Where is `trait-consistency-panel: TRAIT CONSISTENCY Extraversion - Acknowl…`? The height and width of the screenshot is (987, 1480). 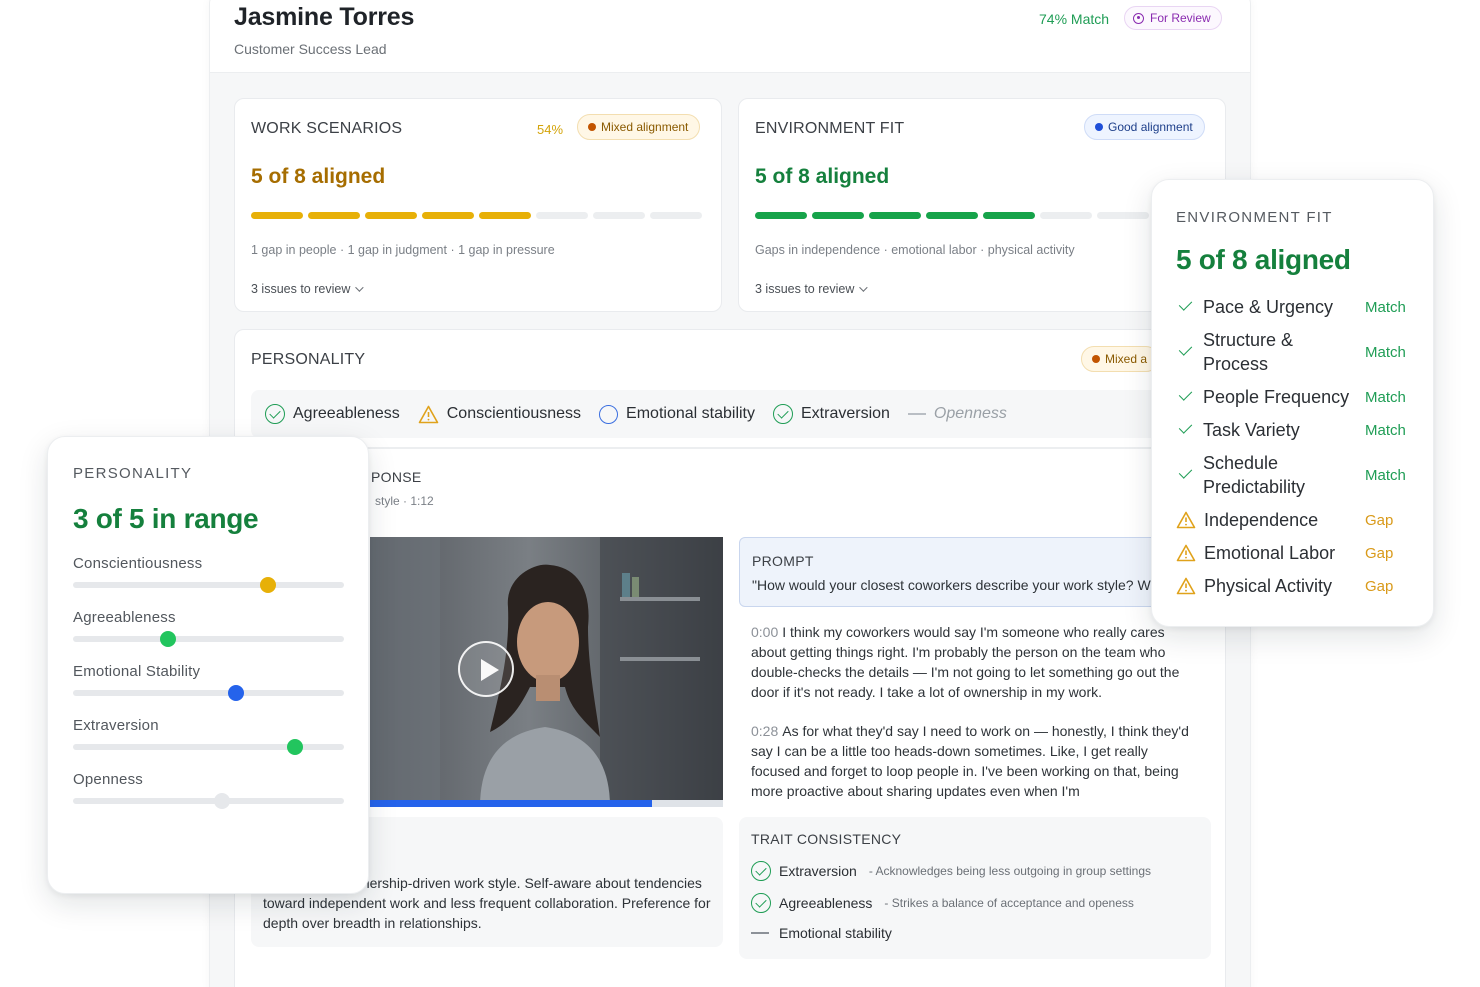 trait-consistency-panel: TRAIT CONSISTENCY Extraversion - Acknowl… is located at coordinates (975, 888).